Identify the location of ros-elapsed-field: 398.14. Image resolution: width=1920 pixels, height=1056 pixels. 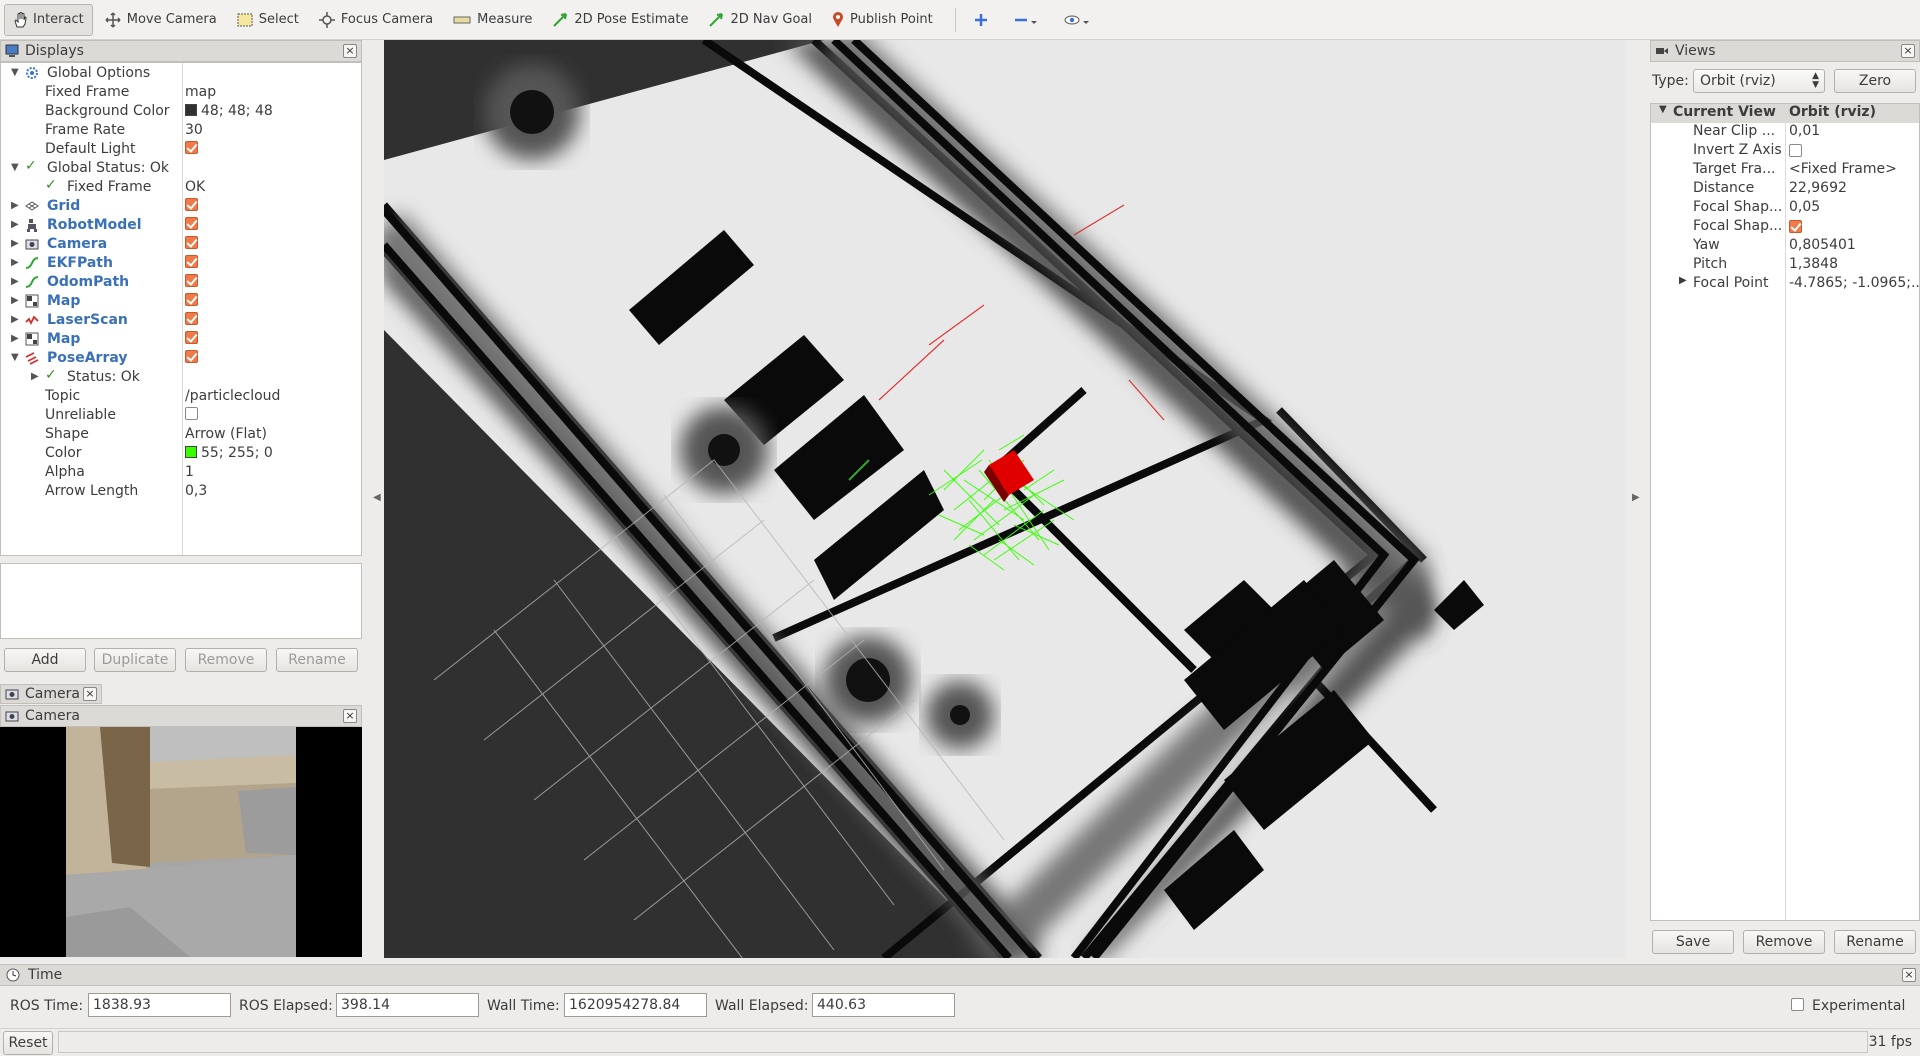
(407, 1005).